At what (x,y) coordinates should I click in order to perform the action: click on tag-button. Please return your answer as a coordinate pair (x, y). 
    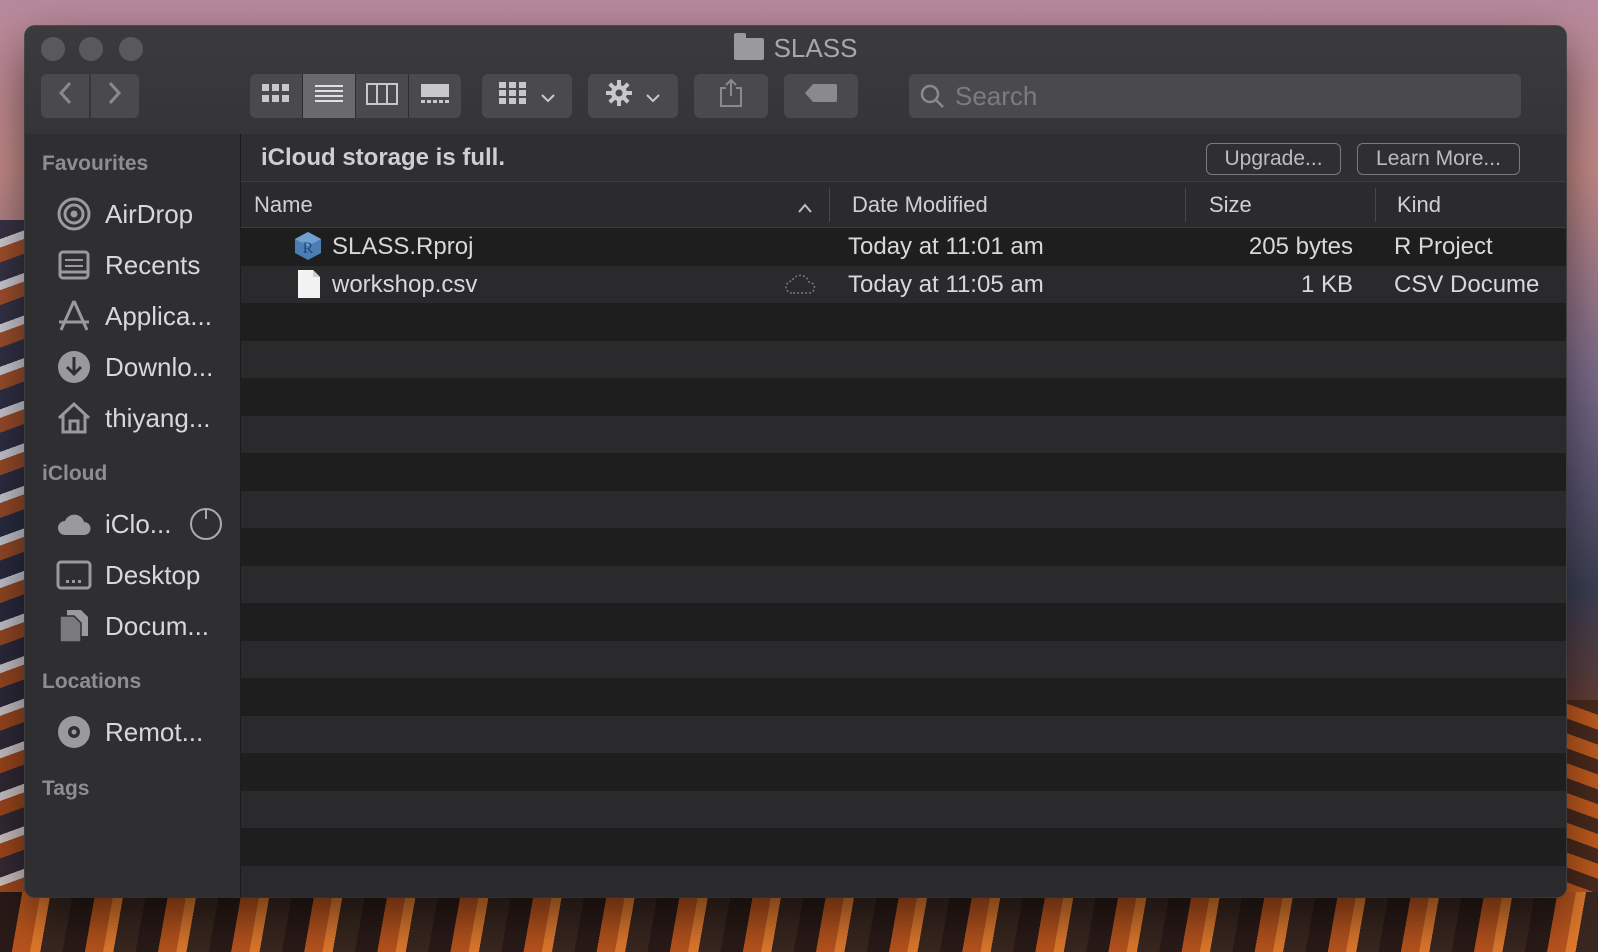
    Looking at the image, I should click on (821, 96).